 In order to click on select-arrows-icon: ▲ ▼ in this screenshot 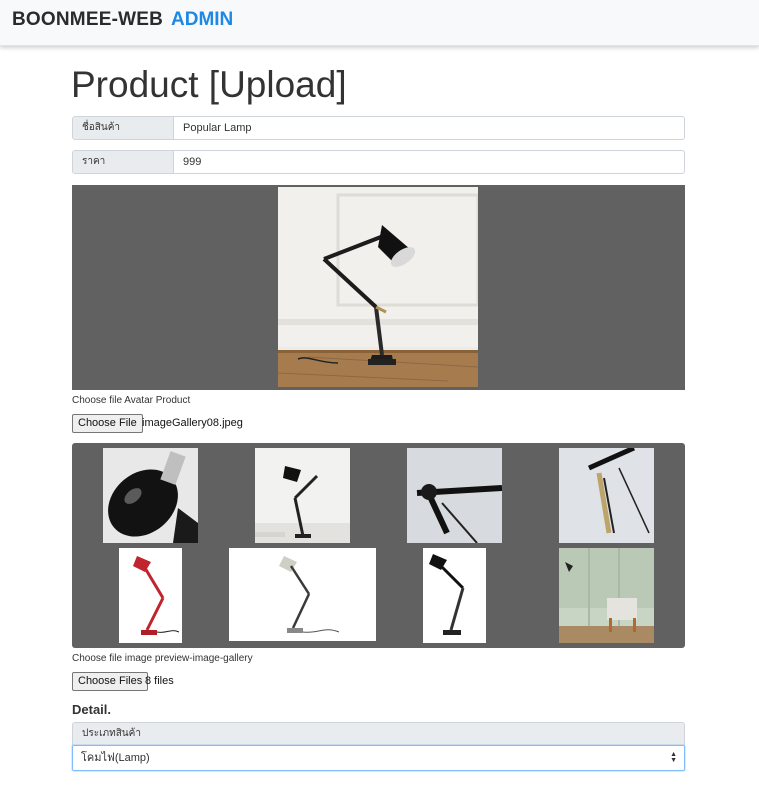, I will do `click(673, 757)`.